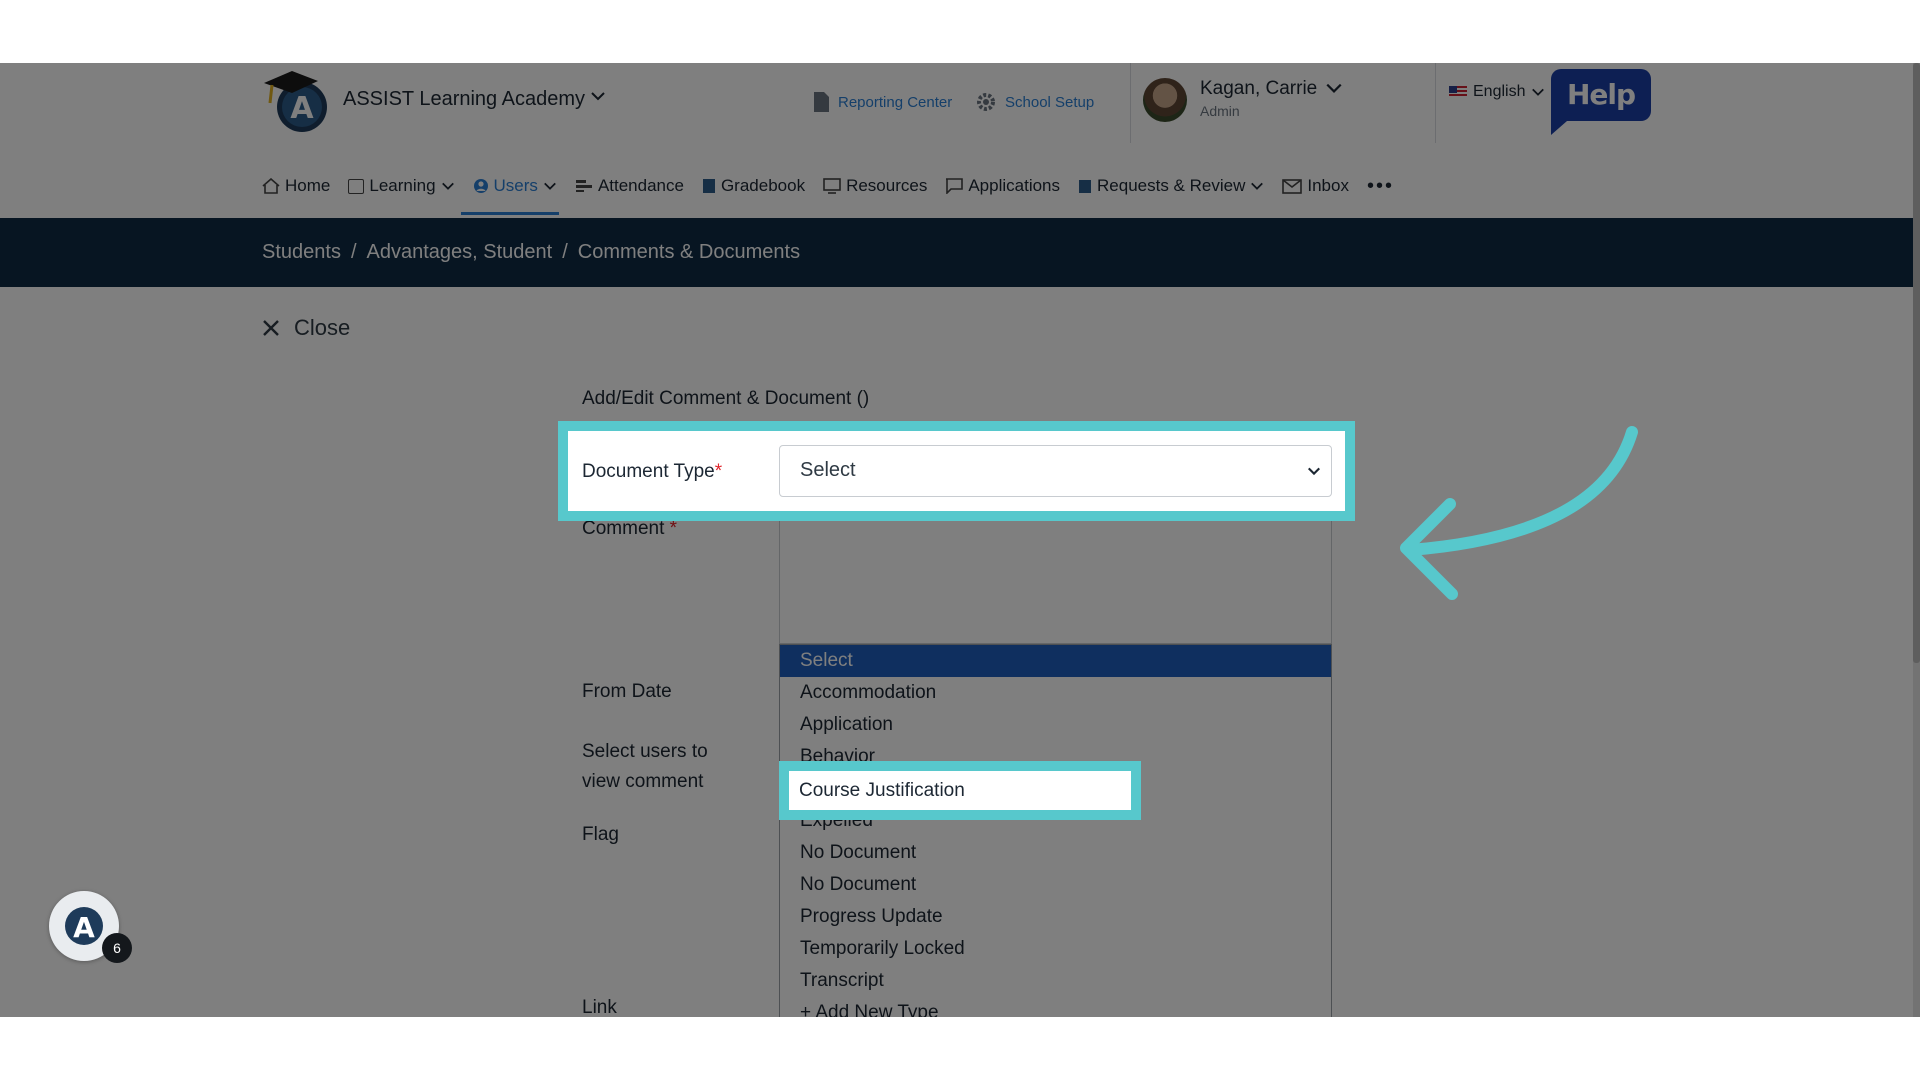 The image size is (1920, 1080). What do you see at coordinates (117, 948) in the screenshot?
I see `notification-badge: 6` at bounding box center [117, 948].